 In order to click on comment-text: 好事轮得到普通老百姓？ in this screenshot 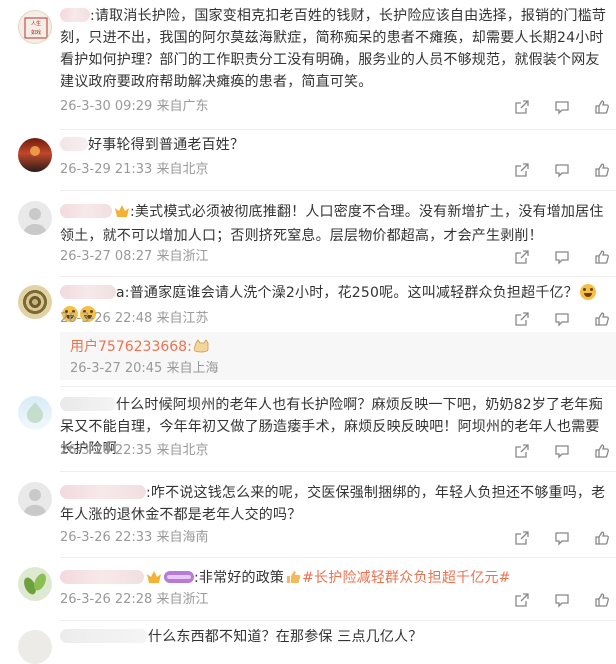, I will do `click(336, 145)`.